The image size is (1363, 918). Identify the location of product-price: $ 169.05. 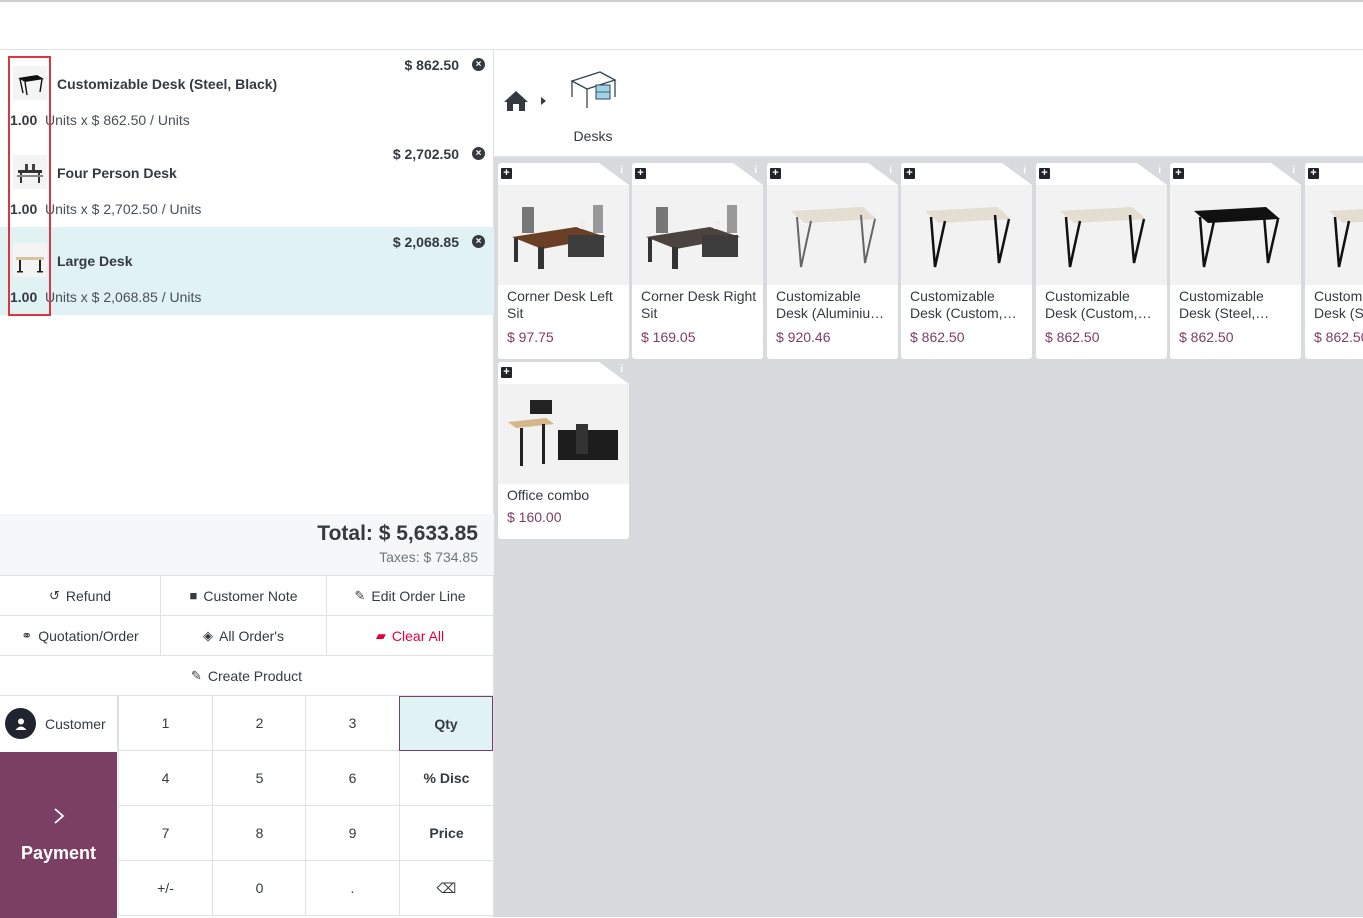
(668, 337).